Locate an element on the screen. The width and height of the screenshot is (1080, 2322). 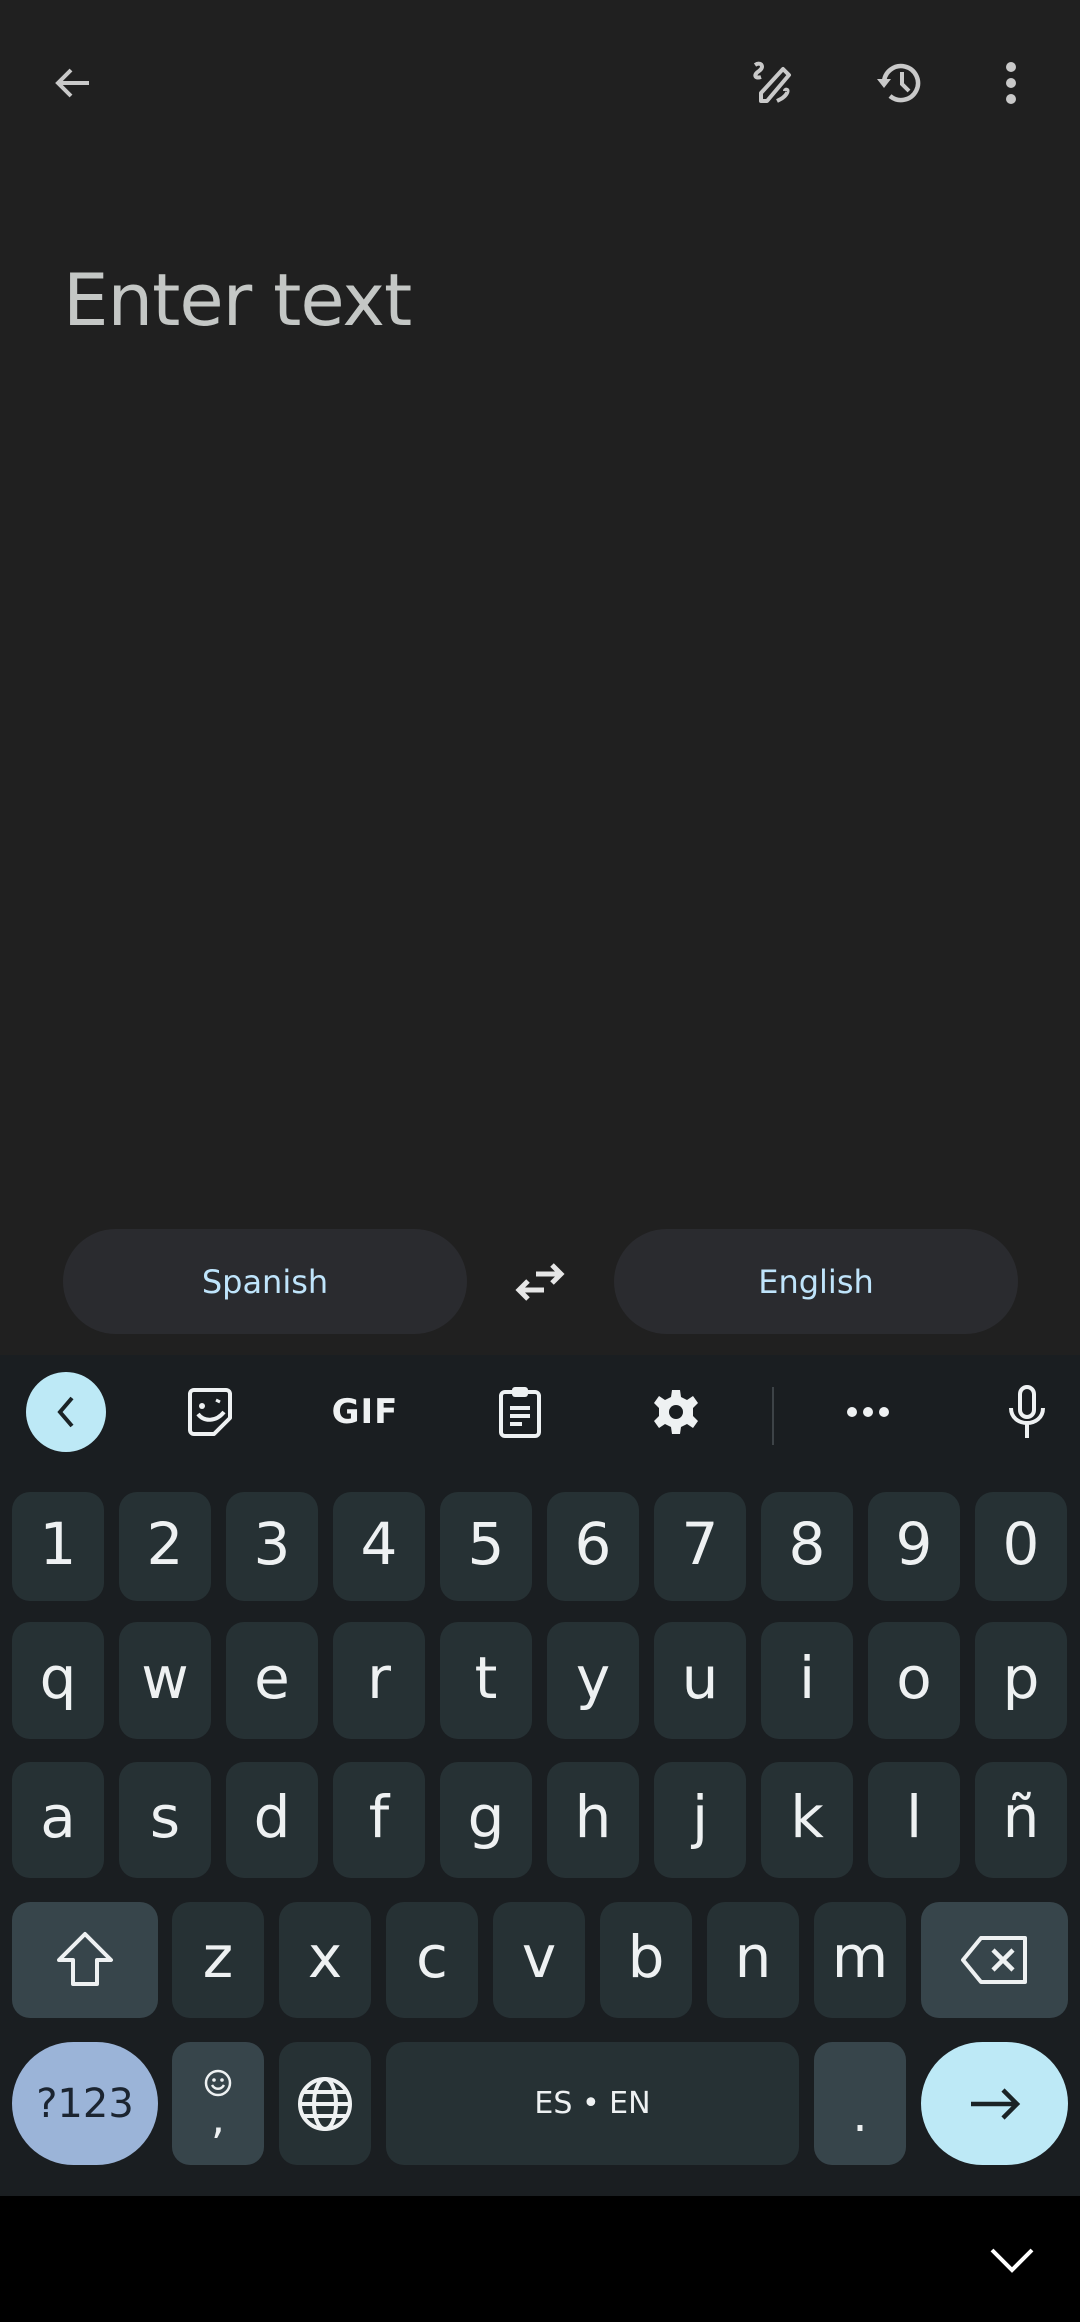
key-4: 4 is located at coordinates (379, 1546).